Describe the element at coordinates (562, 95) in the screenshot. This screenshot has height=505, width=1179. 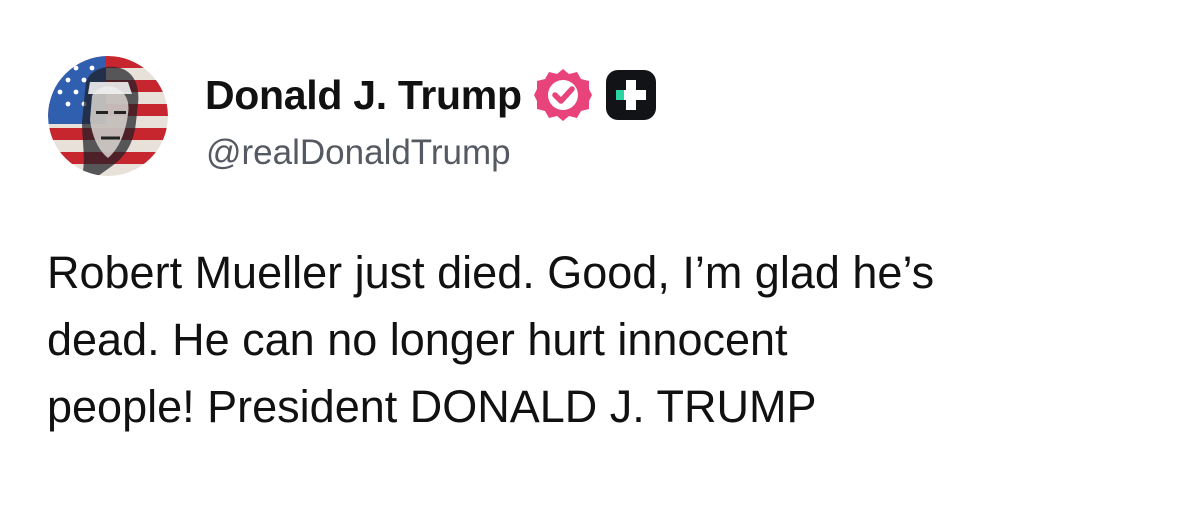
I see `verified-badge-icon` at that location.